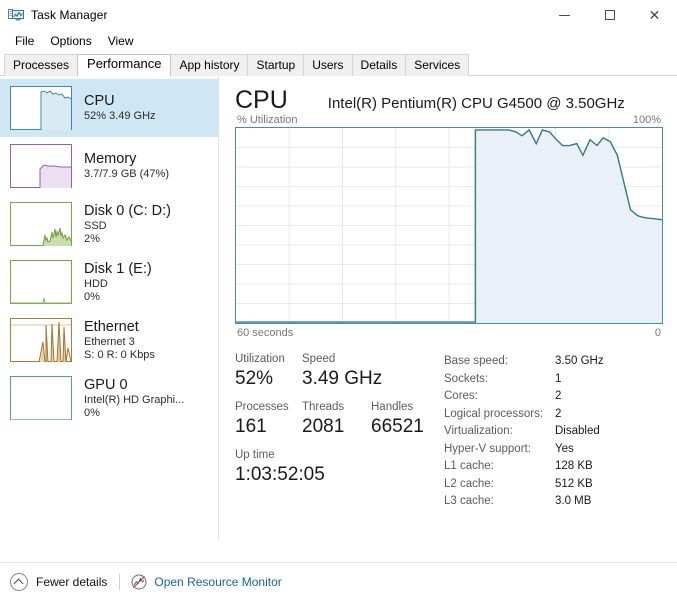 Image resolution: width=677 pixels, height=600 pixels. Describe the element at coordinates (553, 450) in the screenshot. I see `spec-hyperv-support: Hyper-V support: Yes` at that location.